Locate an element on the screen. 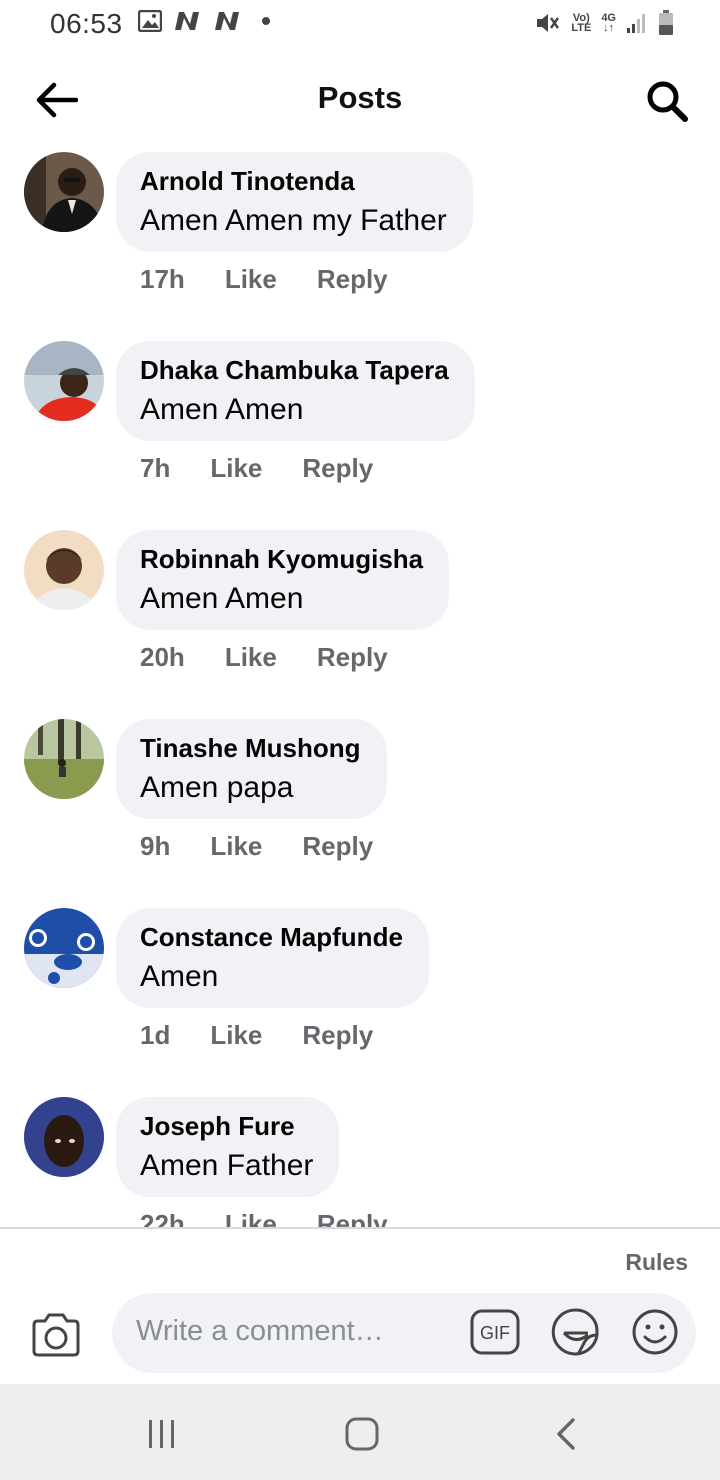 This screenshot has height=1480, width=720. comment-text: Amen Amen my Father is located at coordinates (293, 220).